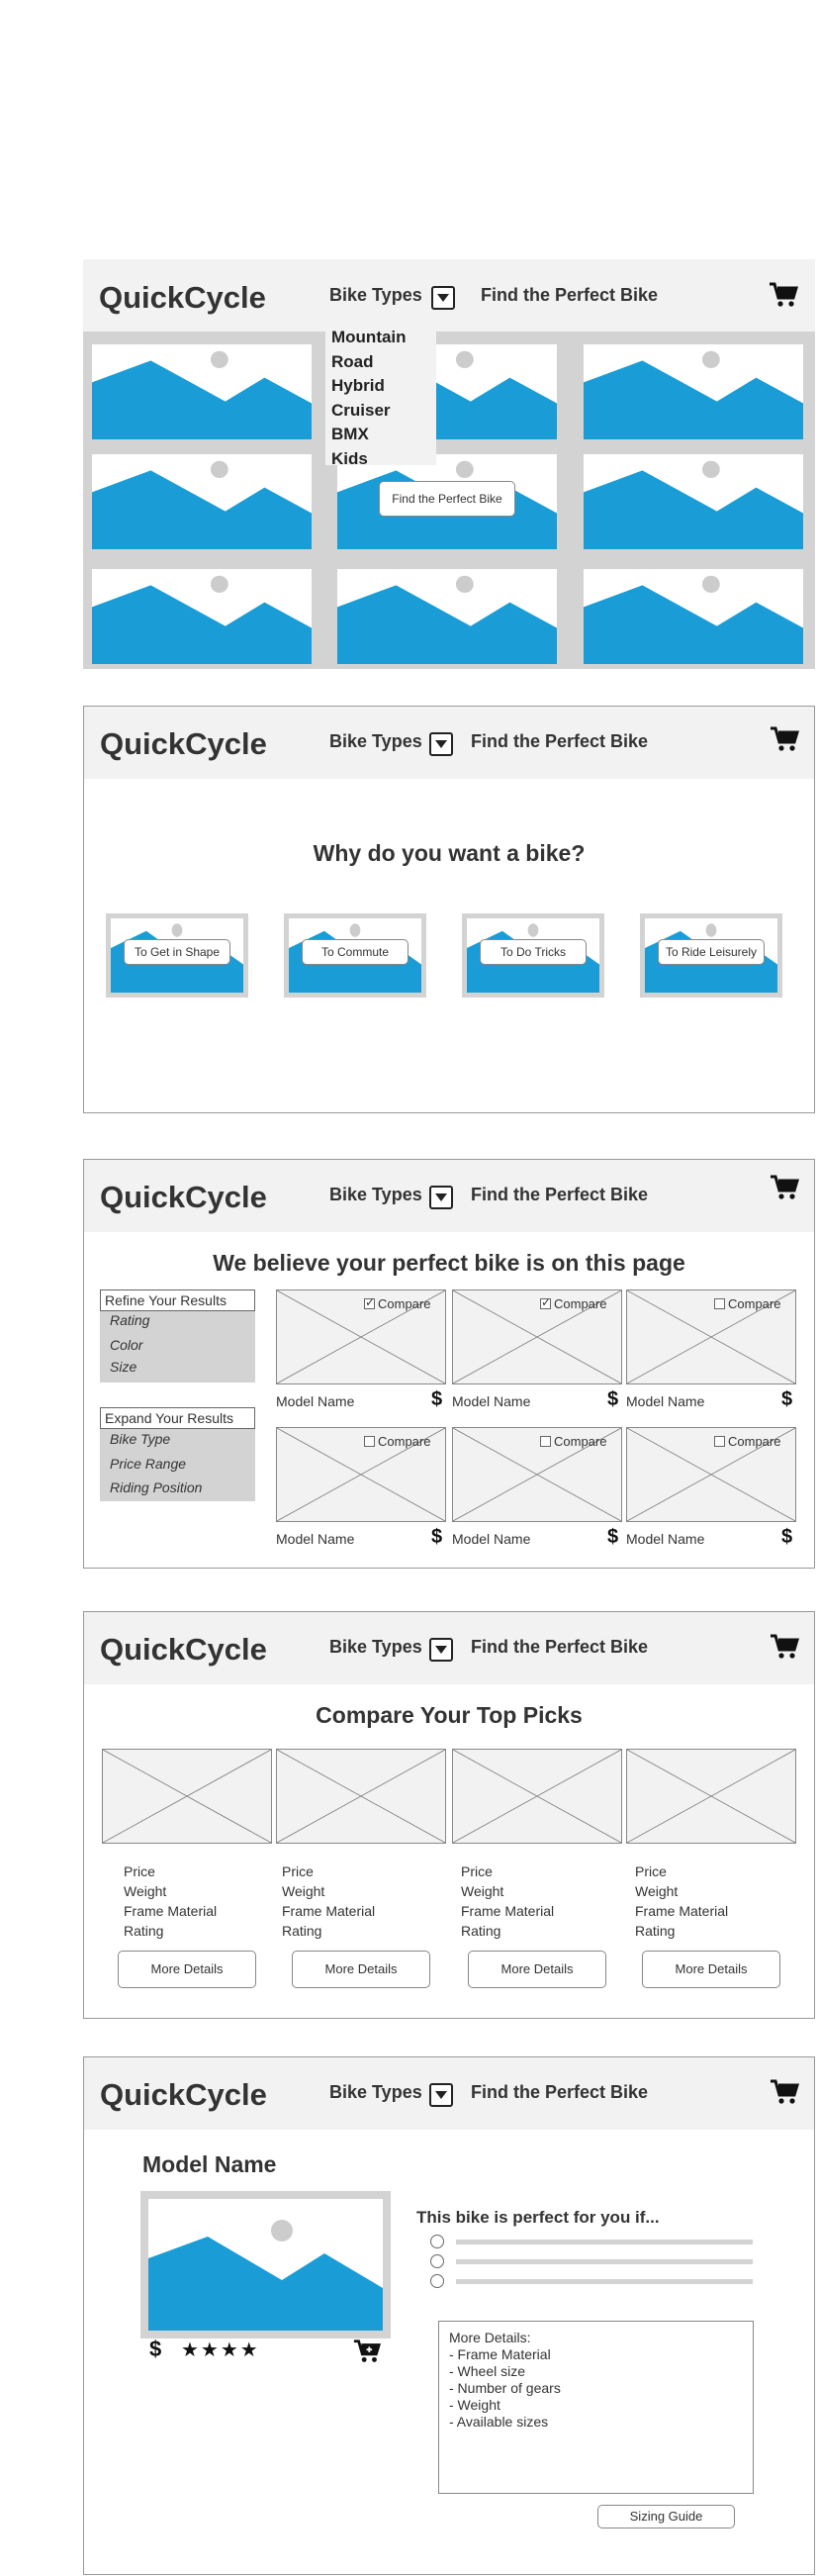  I want to click on dropdown-item: Kids, so click(349, 459).